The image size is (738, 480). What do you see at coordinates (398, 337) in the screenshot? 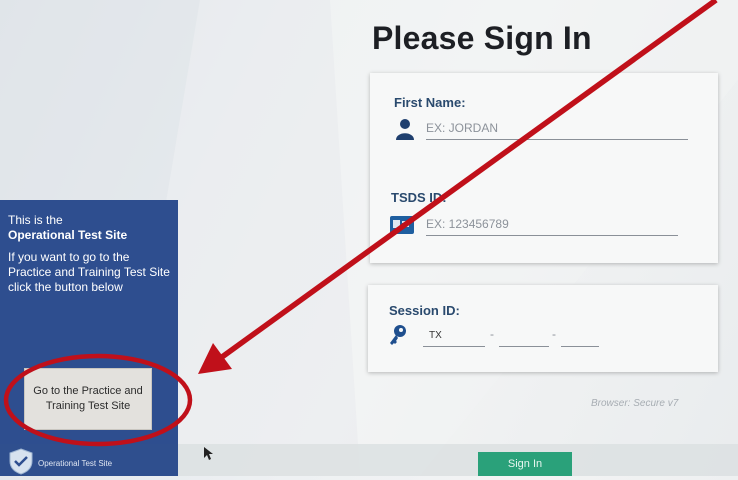
I see `key-icon` at bounding box center [398, 337].